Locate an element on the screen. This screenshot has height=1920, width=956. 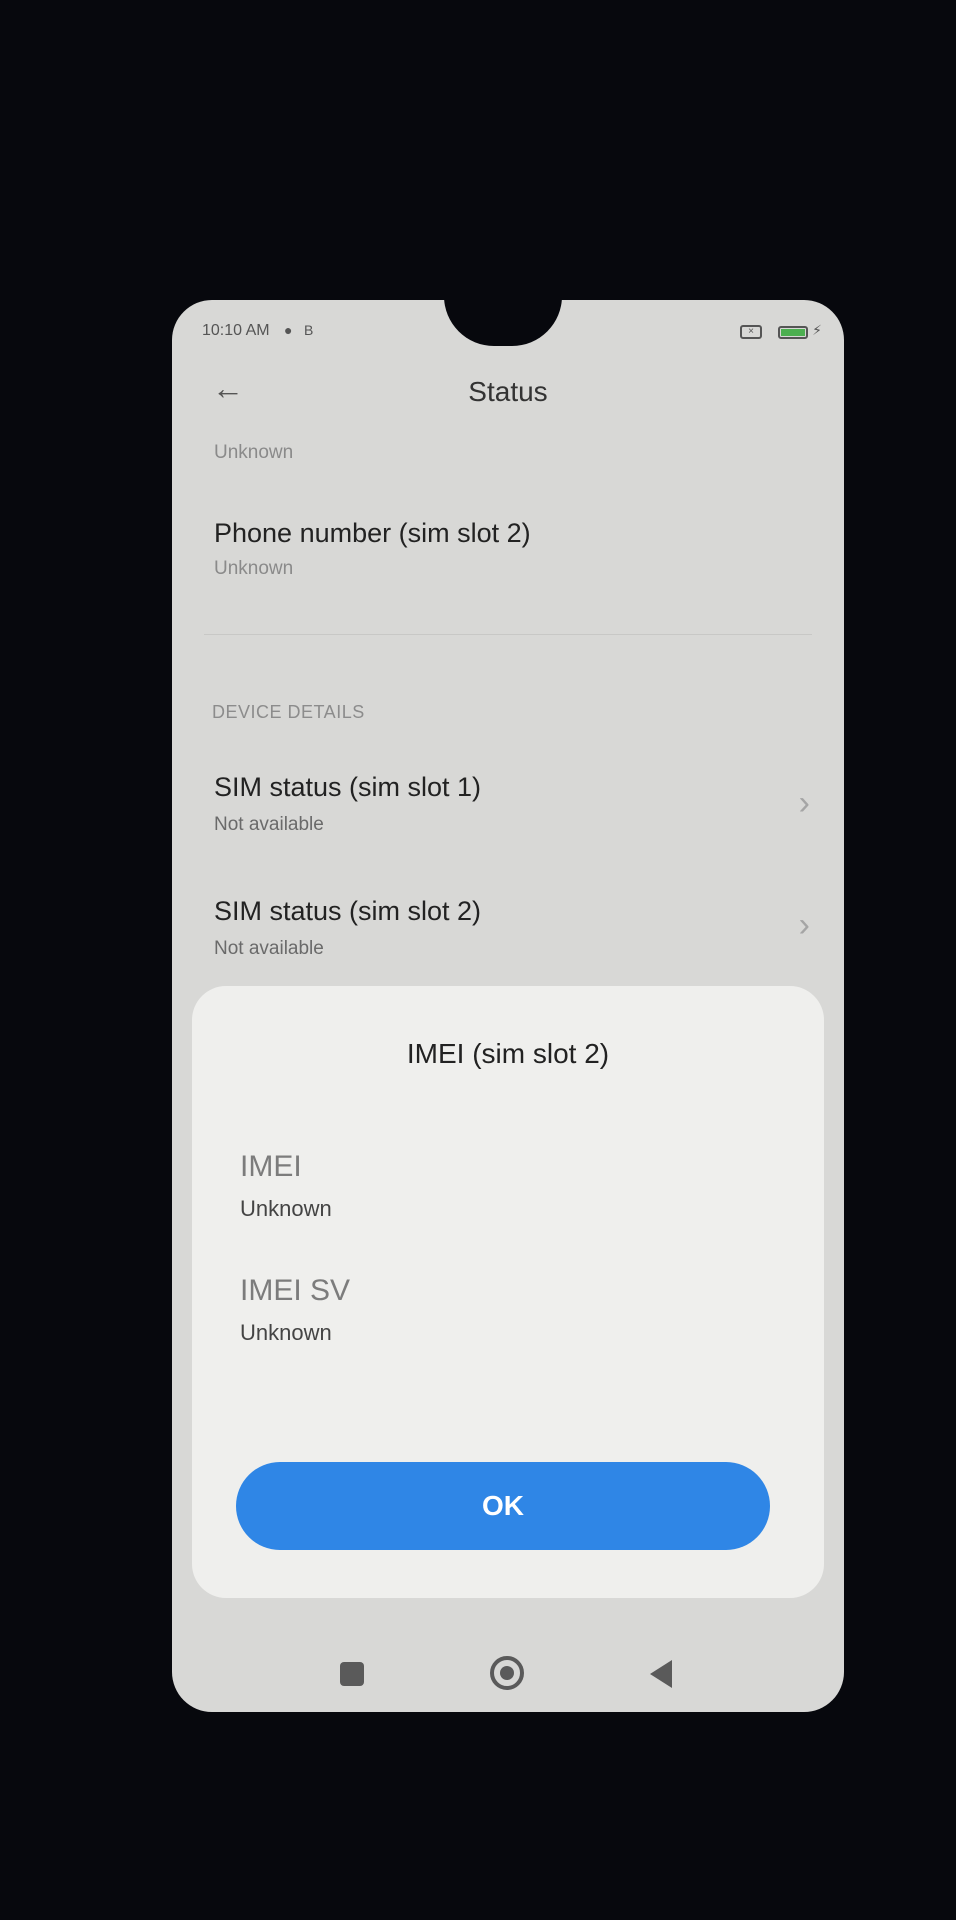
previous-item-value: Unknown is located at coordinates (254, 452).